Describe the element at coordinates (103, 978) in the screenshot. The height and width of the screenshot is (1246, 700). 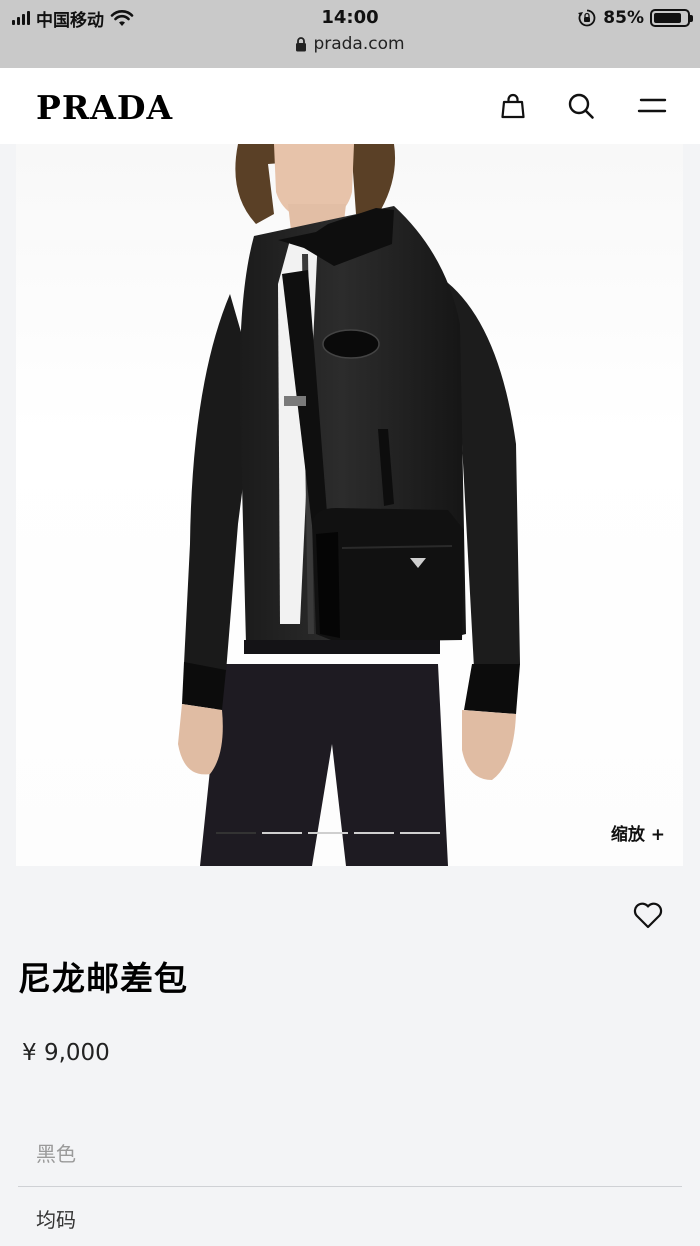
I see `product-name: 尼龙邮差包` at that location.